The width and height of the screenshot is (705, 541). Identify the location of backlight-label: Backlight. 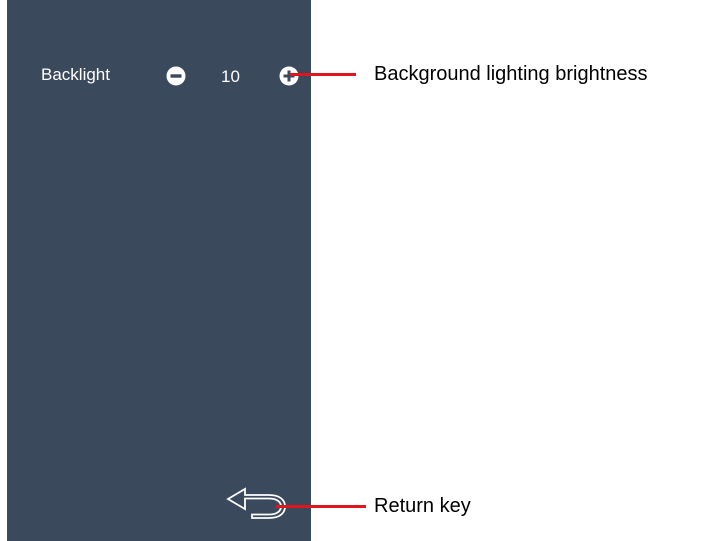
(75, 74).